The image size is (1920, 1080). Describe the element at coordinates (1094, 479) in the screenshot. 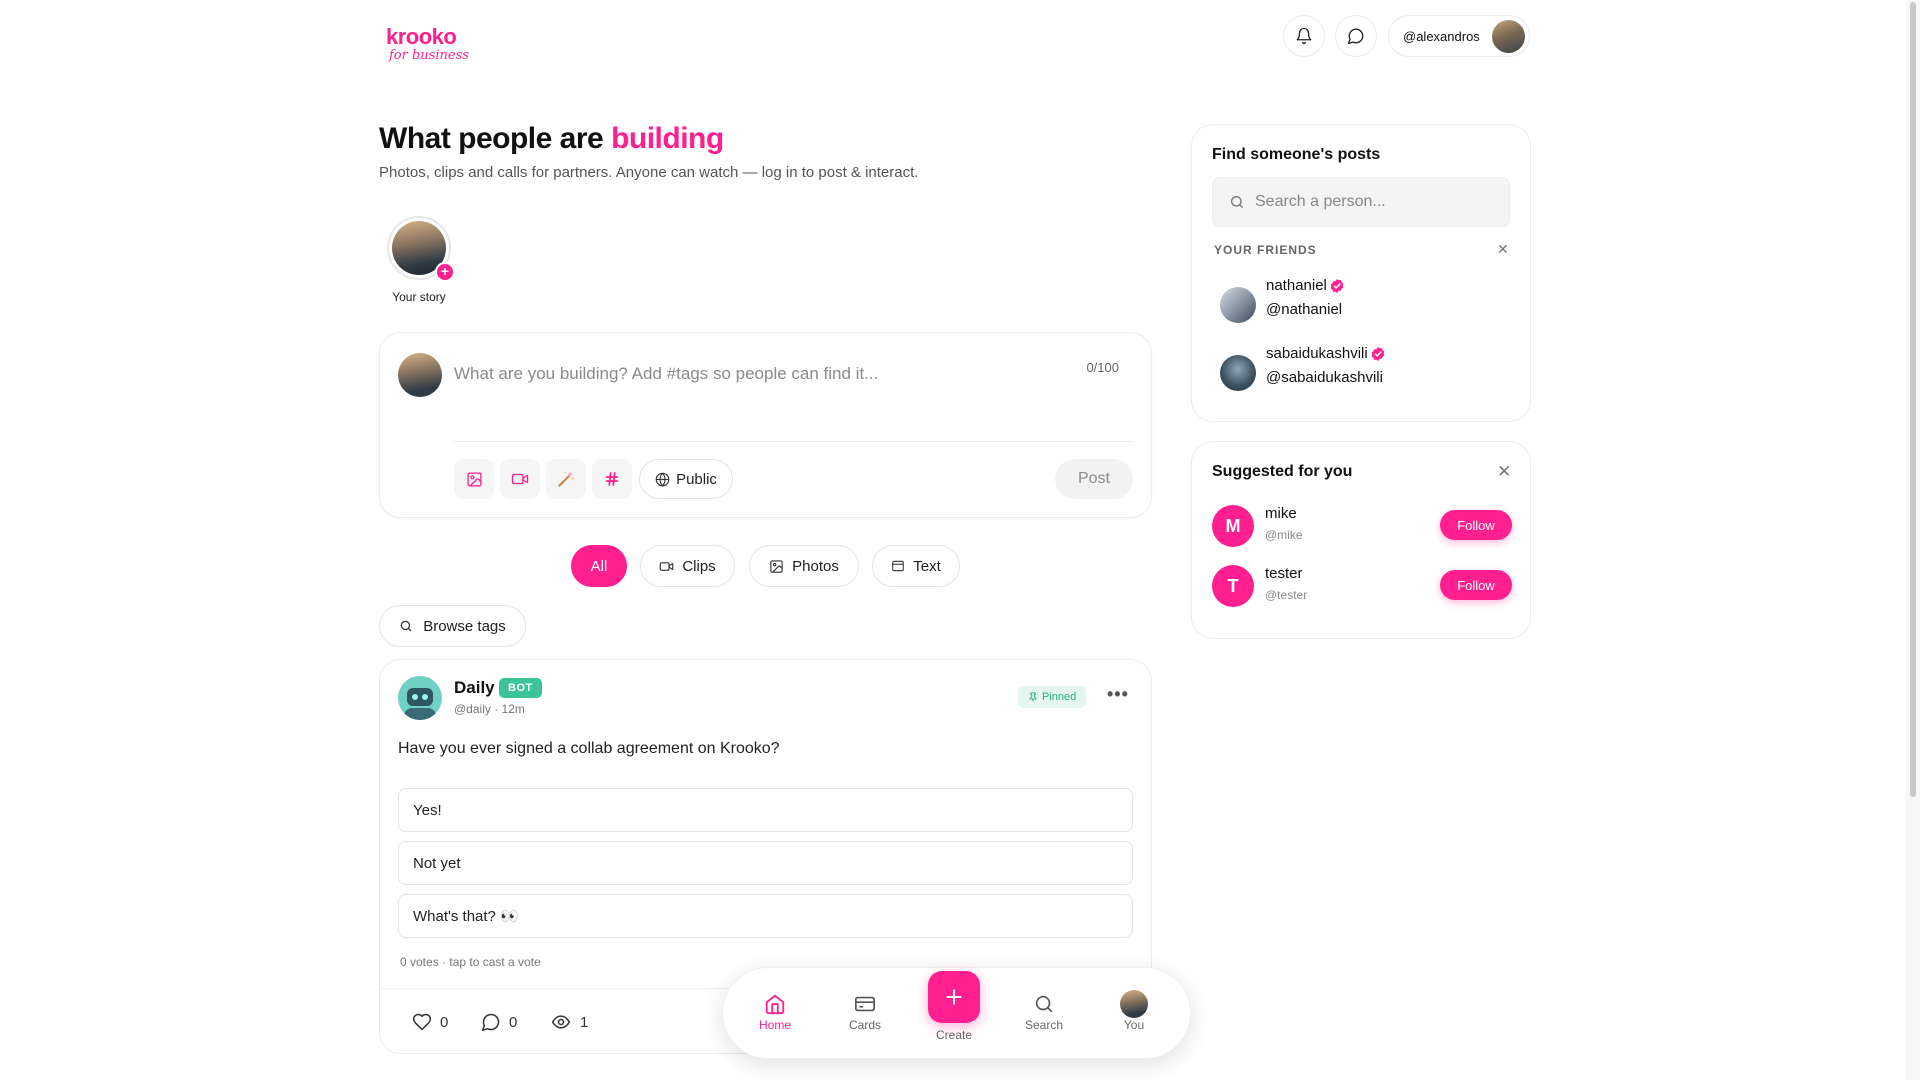

I see `post-button: Post` at that location.